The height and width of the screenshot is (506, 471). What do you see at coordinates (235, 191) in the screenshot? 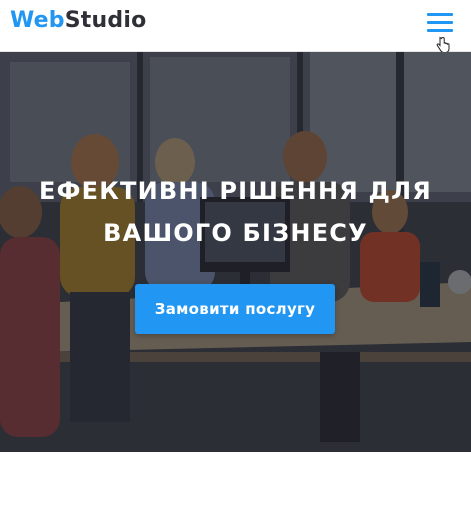
I see `hero-title-line-1: ЕФЕКТИВНІ РІШЕННЯ ДЛЯ` at bounding box center [235, 191].